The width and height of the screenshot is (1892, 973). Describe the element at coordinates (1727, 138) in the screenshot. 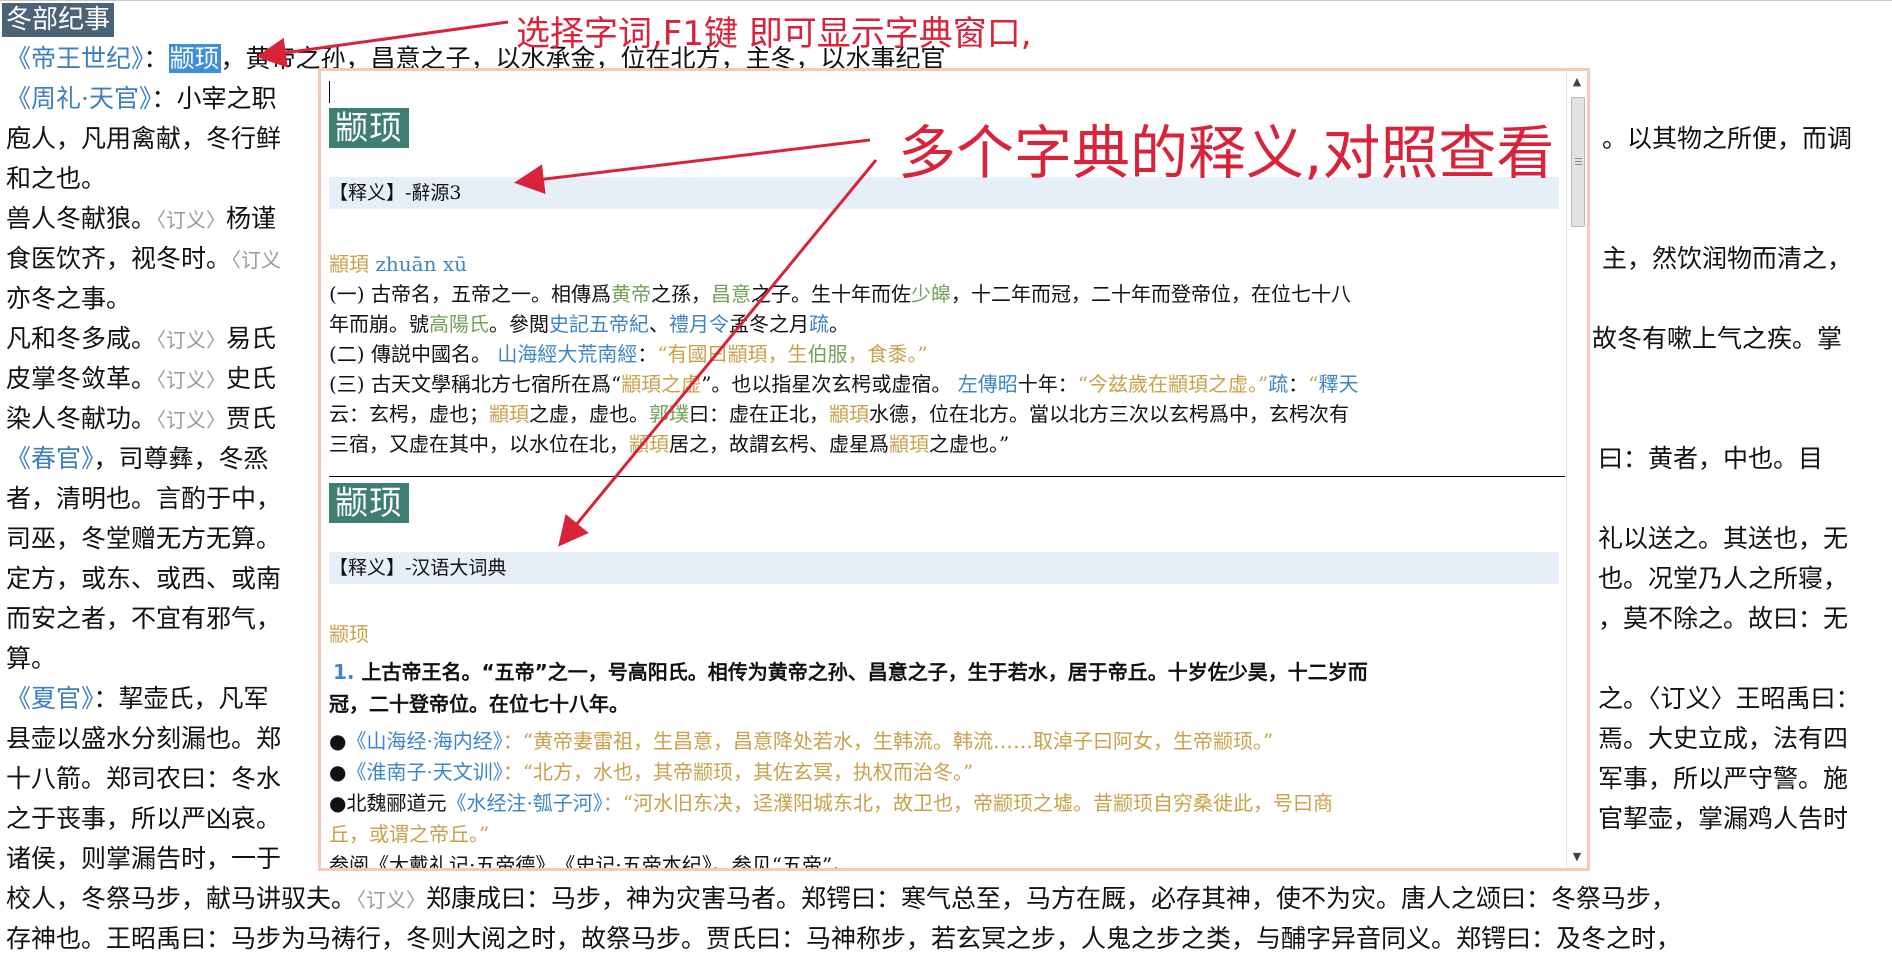

I see `text-fragment: 。以其物之所便，而调` at that location.